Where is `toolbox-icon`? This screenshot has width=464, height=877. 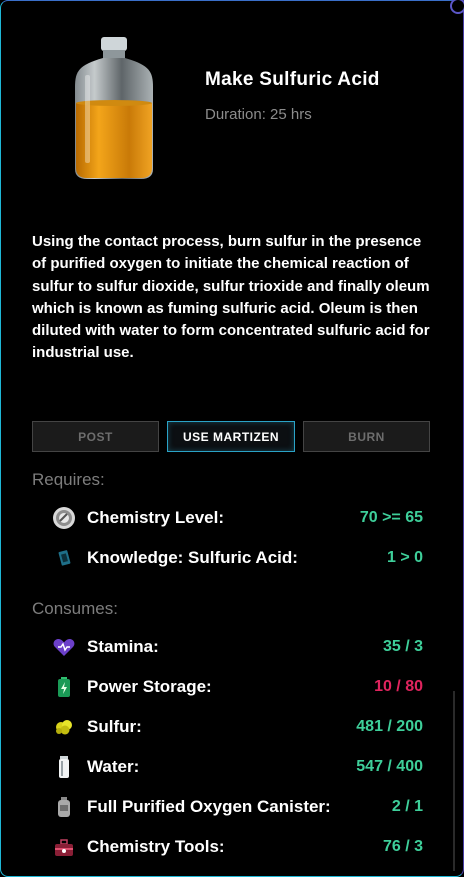 toolbox-icon is located at coordinates (64, 847).